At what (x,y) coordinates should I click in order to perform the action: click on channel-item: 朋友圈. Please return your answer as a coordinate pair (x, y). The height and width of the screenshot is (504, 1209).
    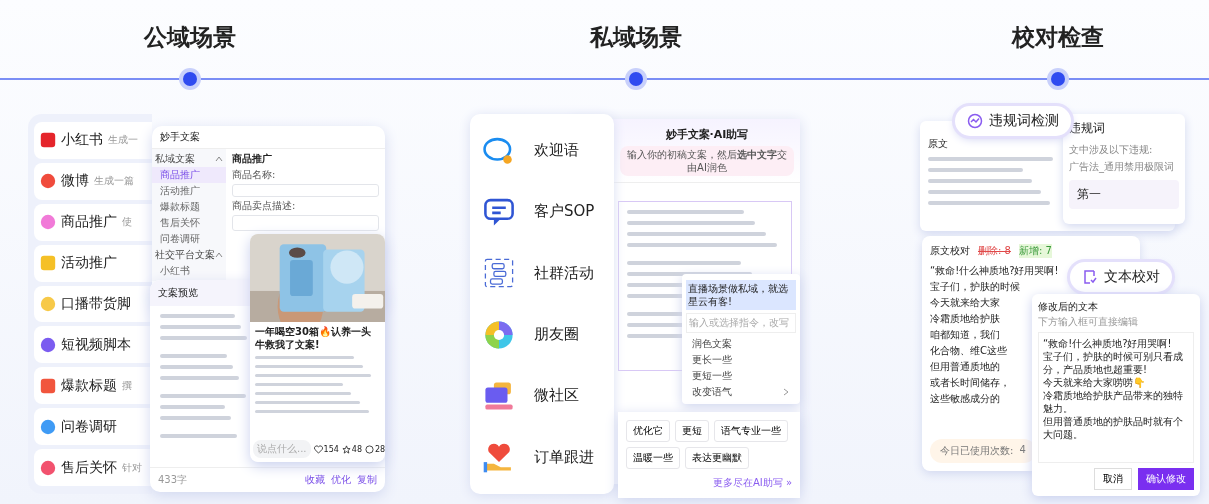
    Looking at the image, I should click on (542, 334).